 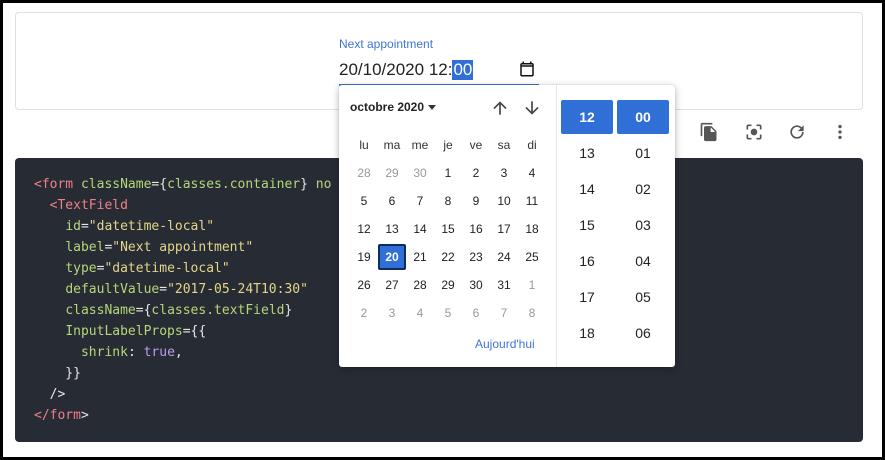 I want to click on code-token: />, so click(x=50, y=394).